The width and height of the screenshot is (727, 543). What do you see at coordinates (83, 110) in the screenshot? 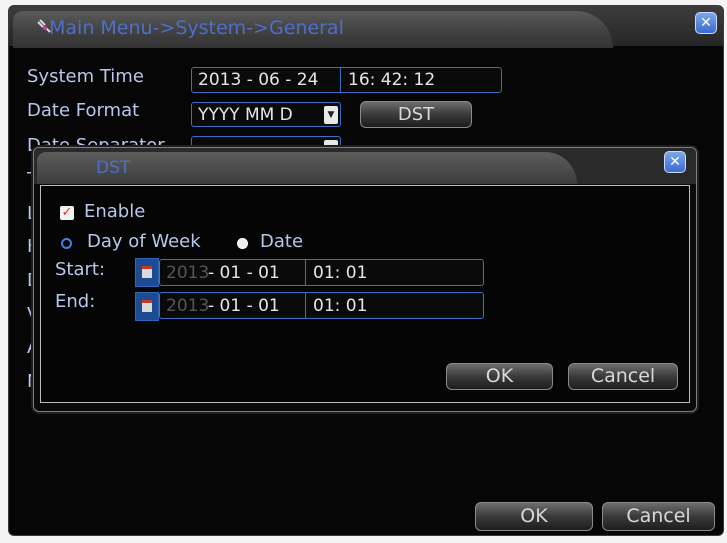
I see `date-format-label: Date Format` at bounding box center [83, 110].